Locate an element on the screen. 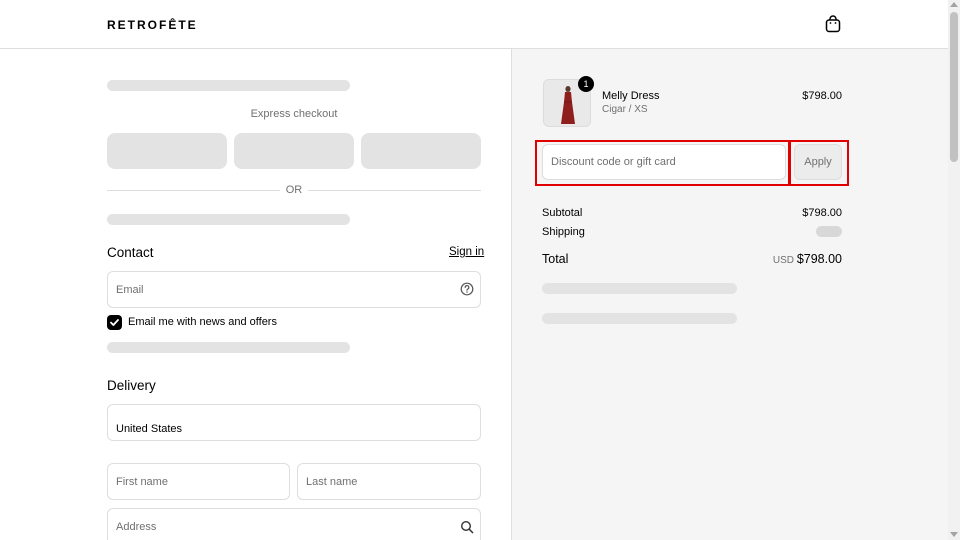  email-field is located at coordinates (294, 289).